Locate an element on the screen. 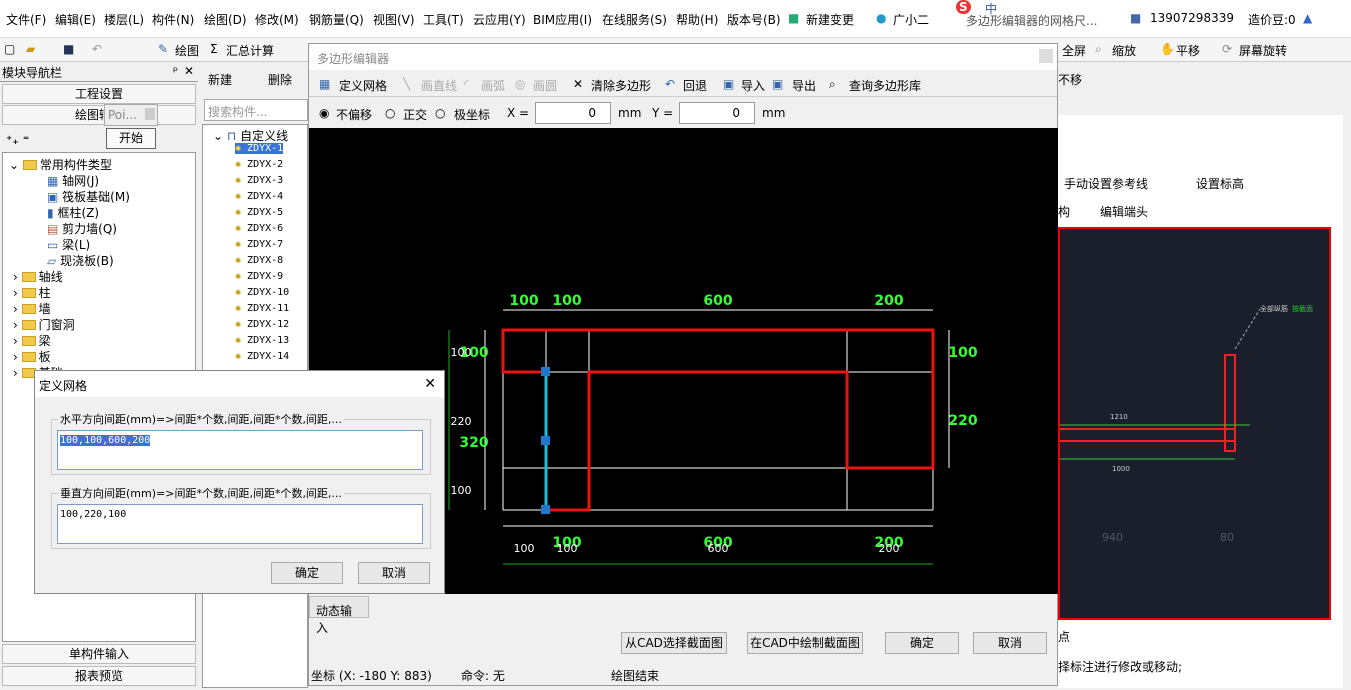  tree-item-shearwall: ▤ 剪力墙(Q) is located at coordinates (82, 228).